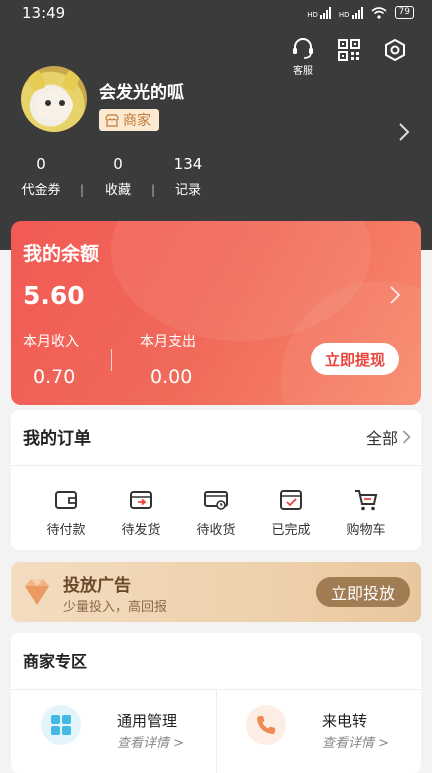 This screenshot has height=773, width=432. Describe the element at coordinates (147, 721) in the screenshot. I see `merchant-item-name: 通用管理` at that location.